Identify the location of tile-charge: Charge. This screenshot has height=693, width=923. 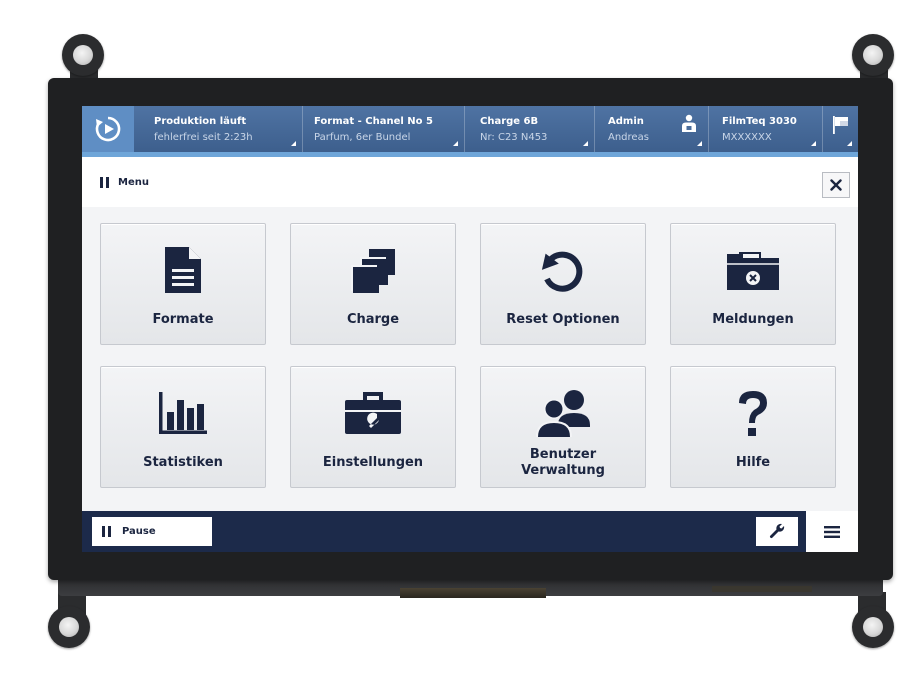
(373, 284).